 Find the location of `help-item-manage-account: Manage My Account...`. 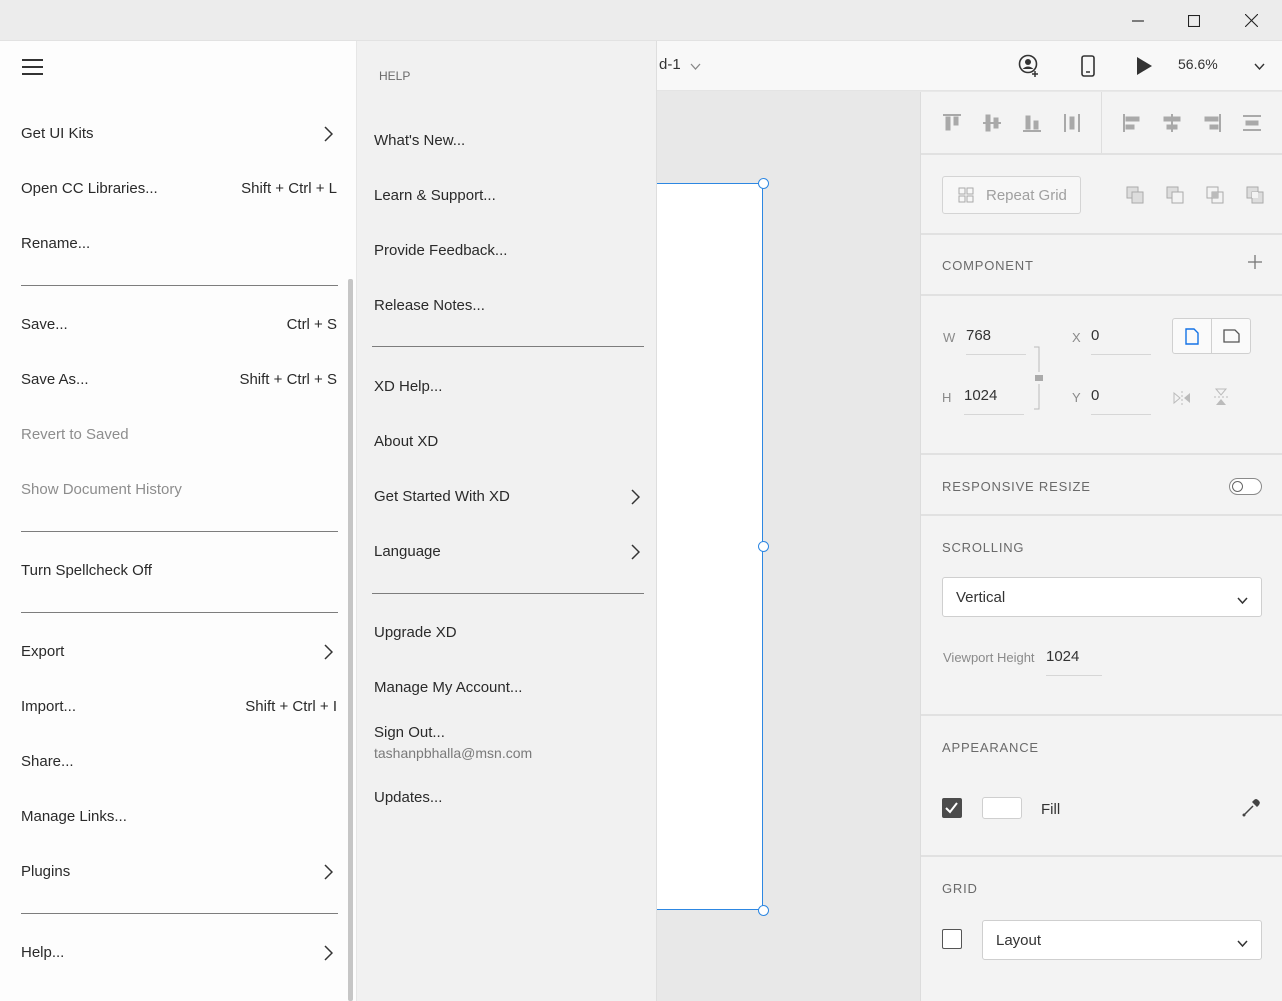

help-item-manage-account: Manage My Account... is located at coordinates (509, 689).